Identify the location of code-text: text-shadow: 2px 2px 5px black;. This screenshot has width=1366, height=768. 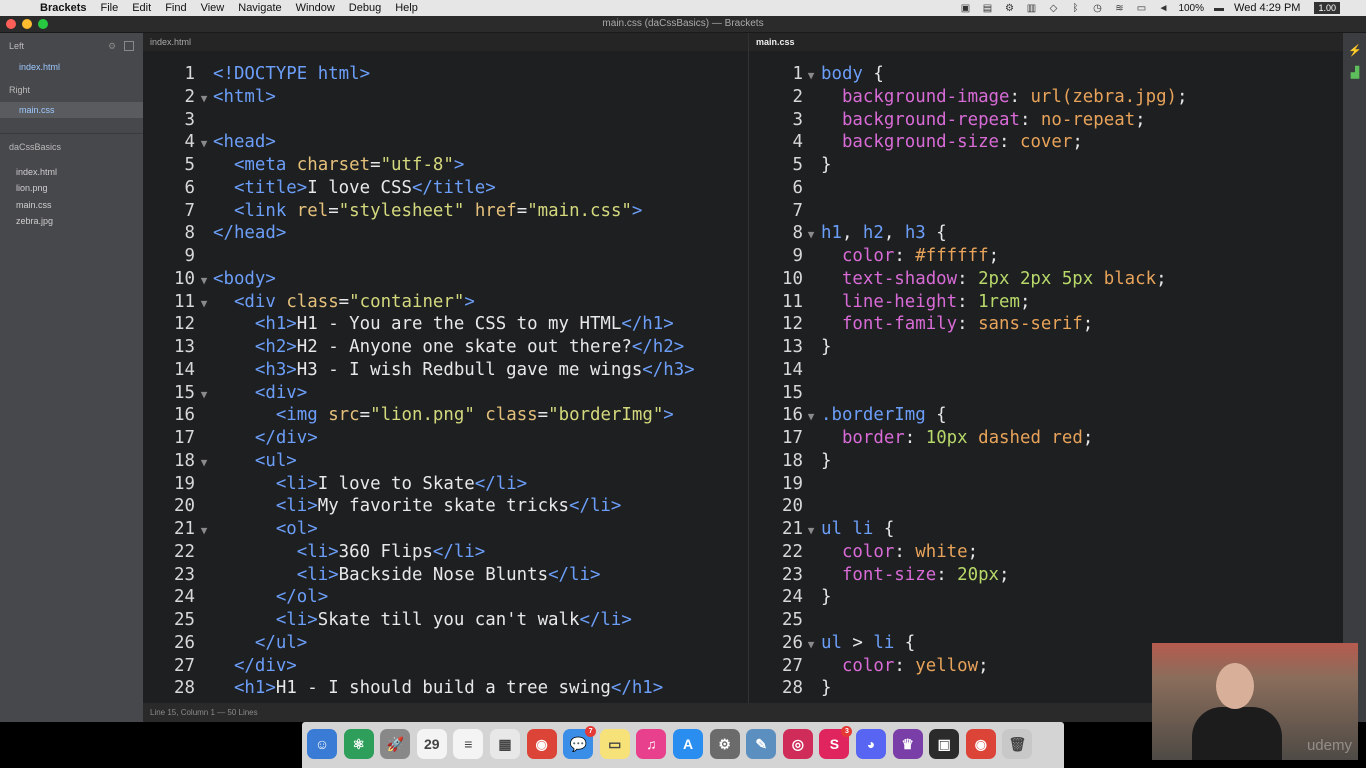
(994, 279).